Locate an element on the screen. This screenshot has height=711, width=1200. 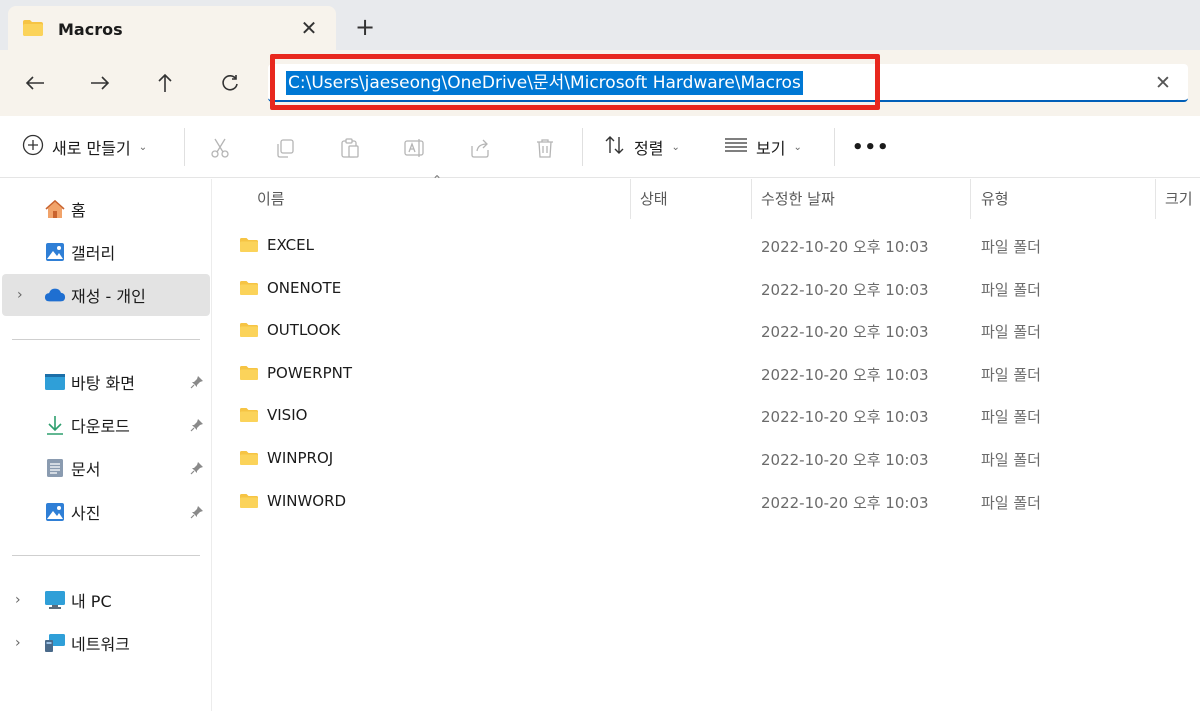
rename-icon is located at coordinates (415, 148).